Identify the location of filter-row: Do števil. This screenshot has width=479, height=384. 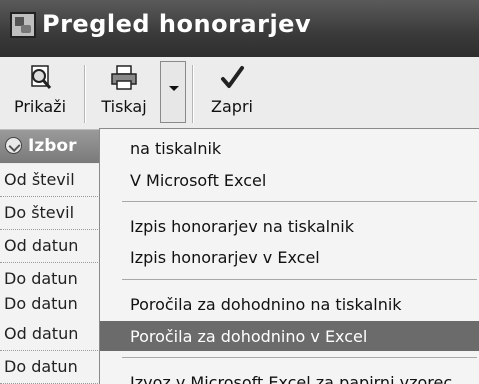
(50, 213).